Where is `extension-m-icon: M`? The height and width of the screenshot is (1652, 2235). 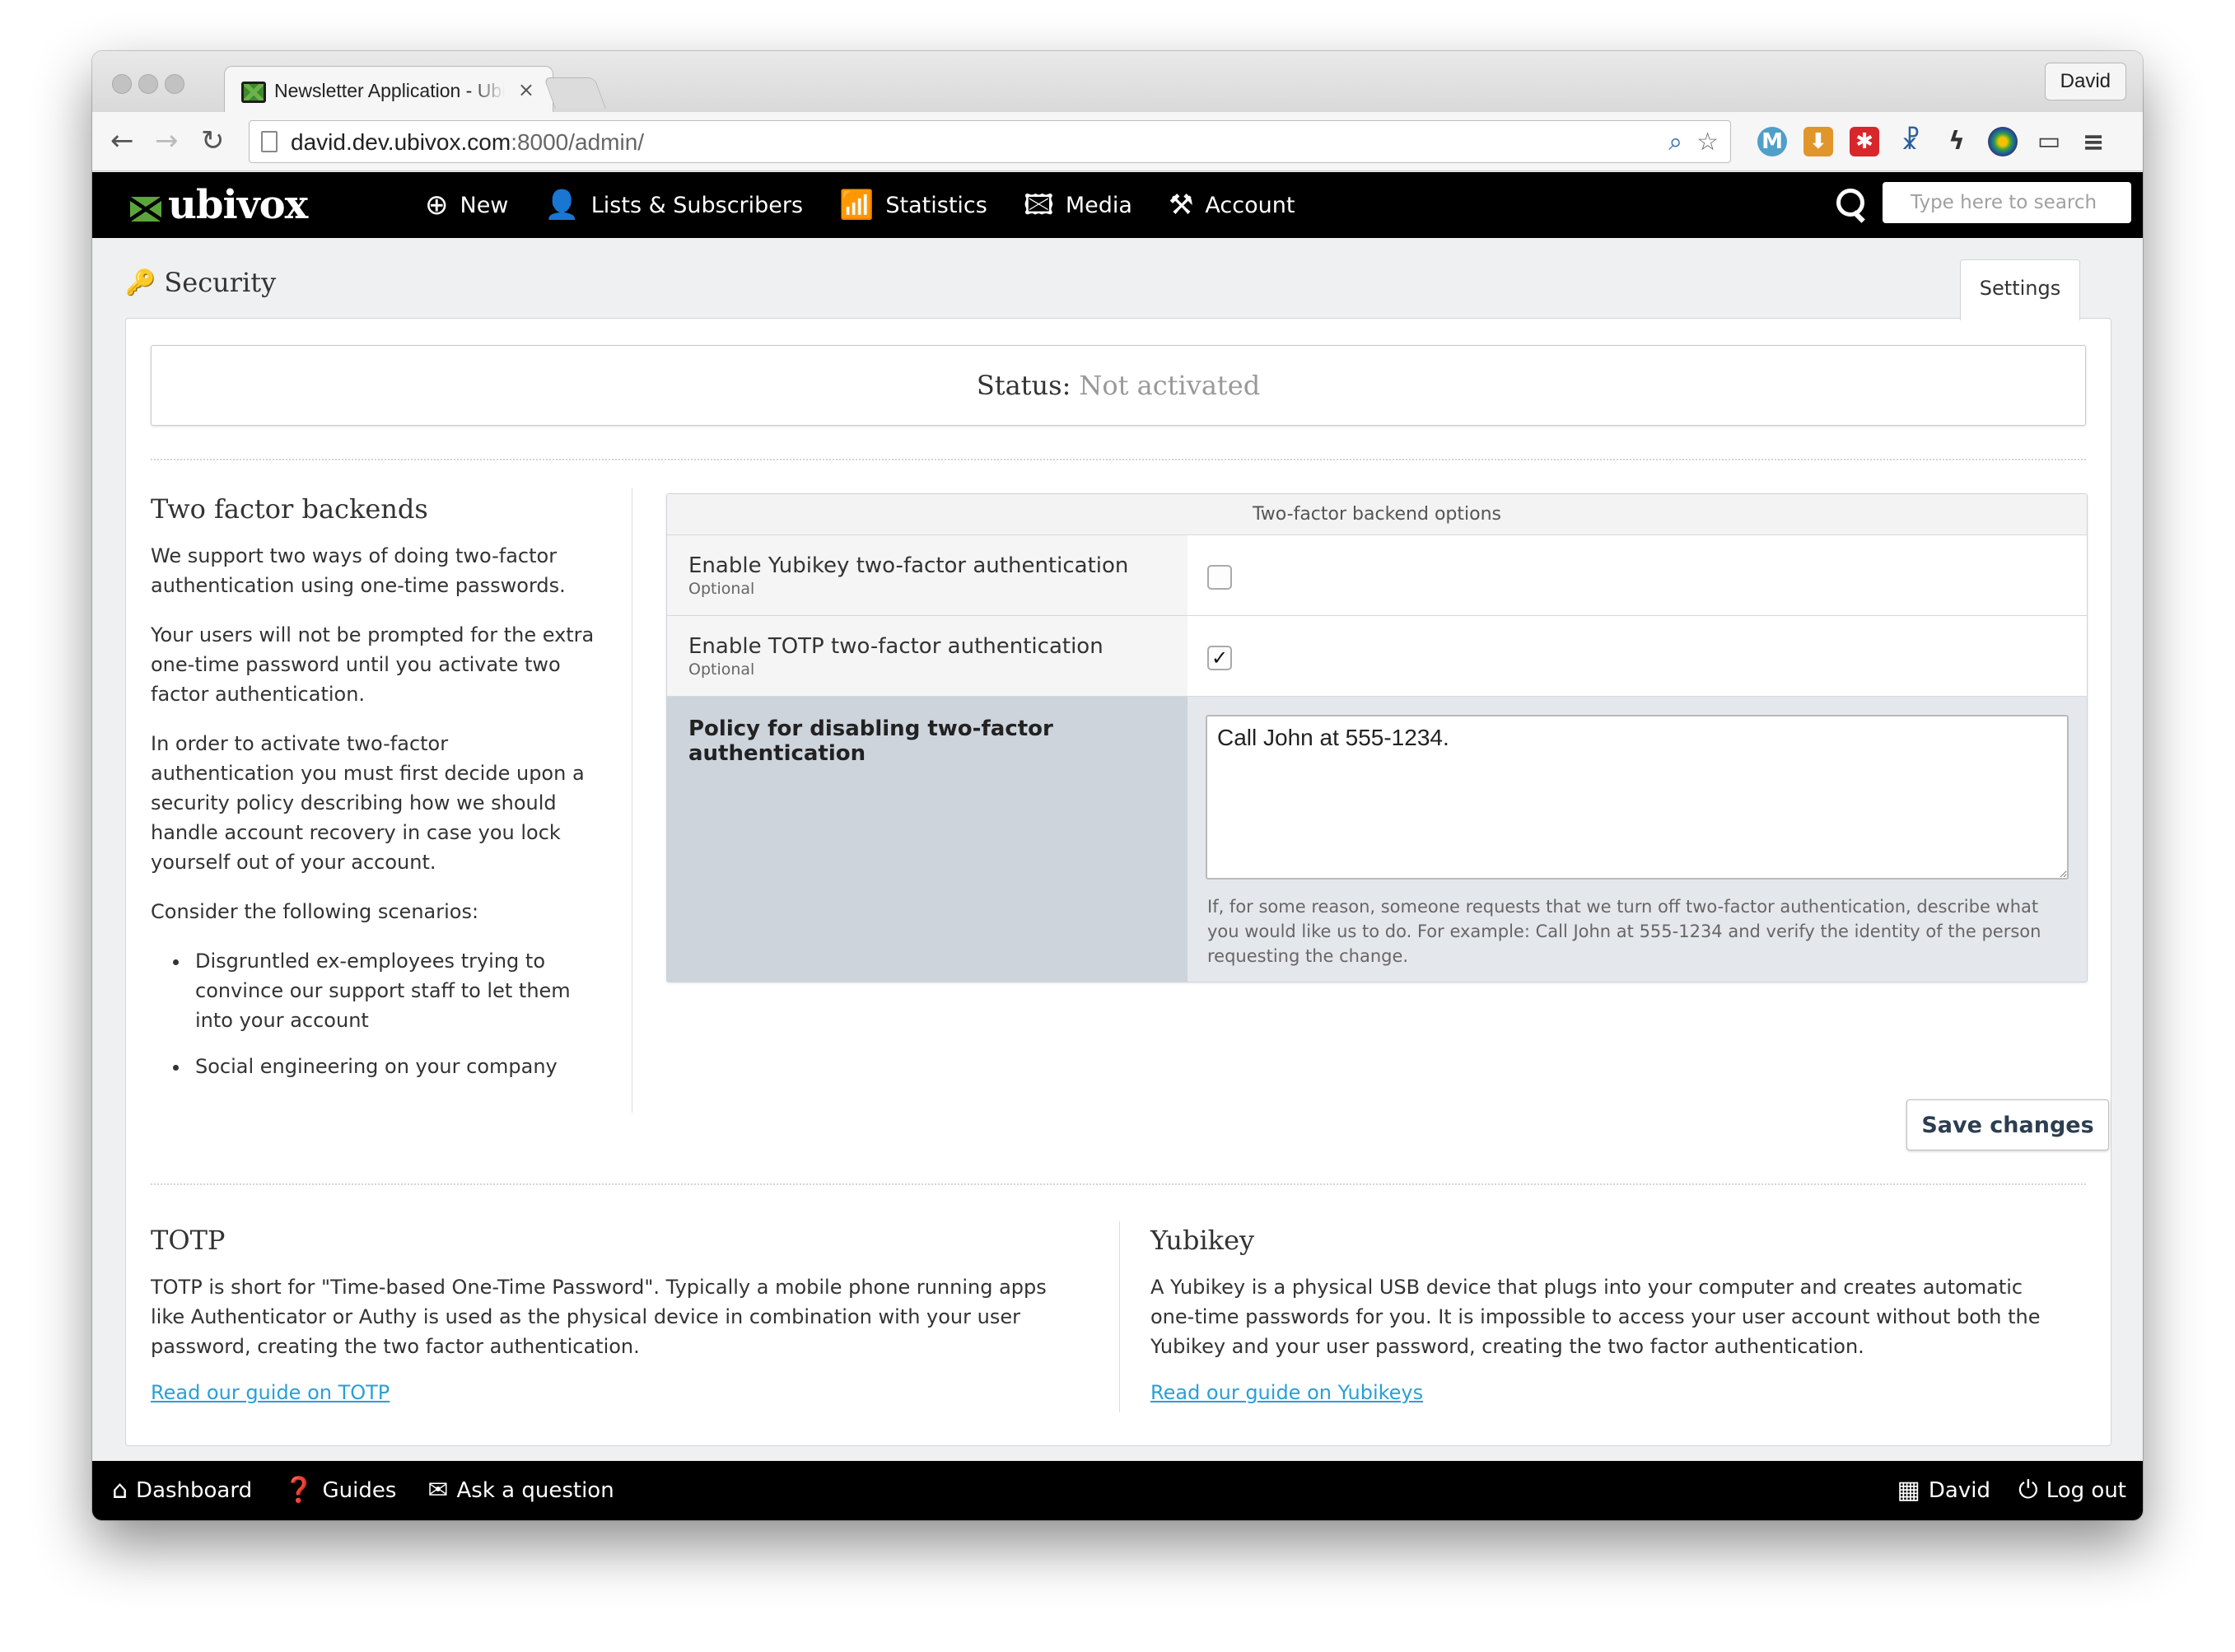
extension-m-icon: M is located at coordinates (1772, 141).